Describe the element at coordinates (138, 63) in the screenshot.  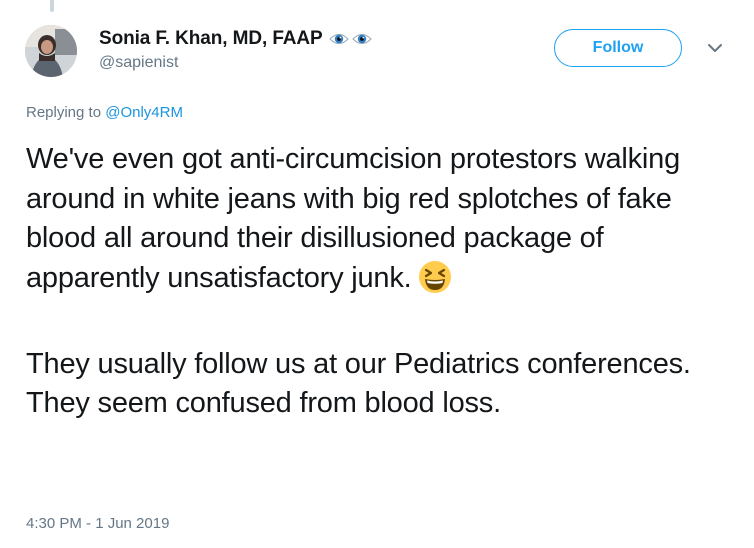
I see `author-handle: @sapienist` at that location.